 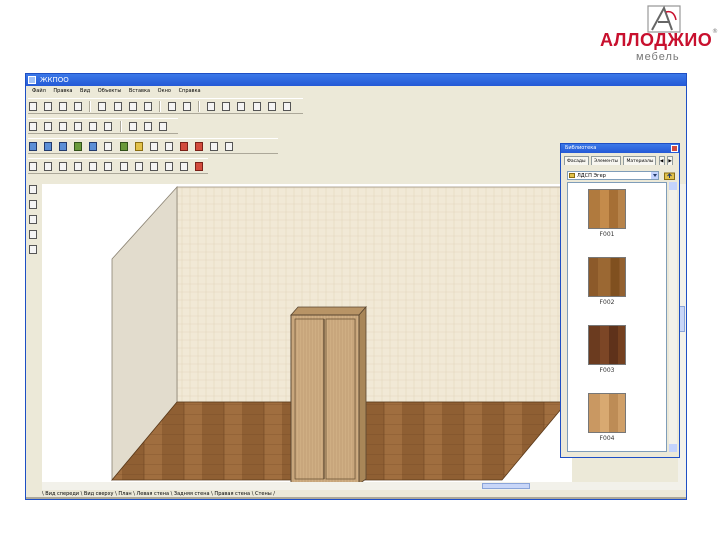 I want to click on tab-scroll-left-icon: ◀, so click(x=661, y=160).